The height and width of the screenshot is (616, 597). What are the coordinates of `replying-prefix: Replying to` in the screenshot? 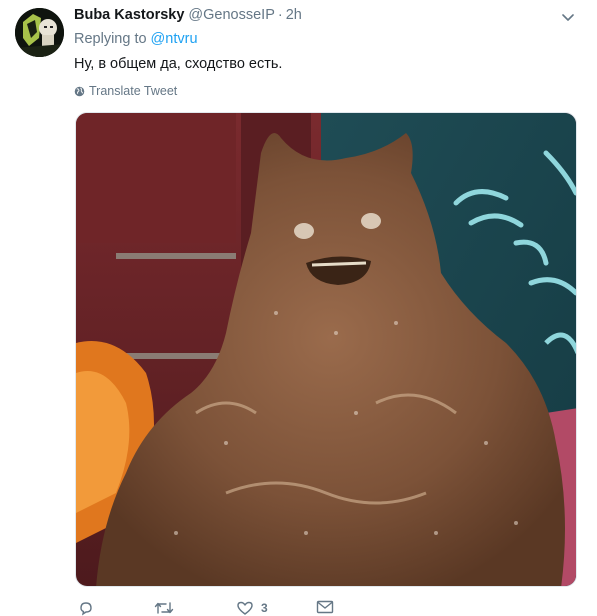 It's located at (110, 39).